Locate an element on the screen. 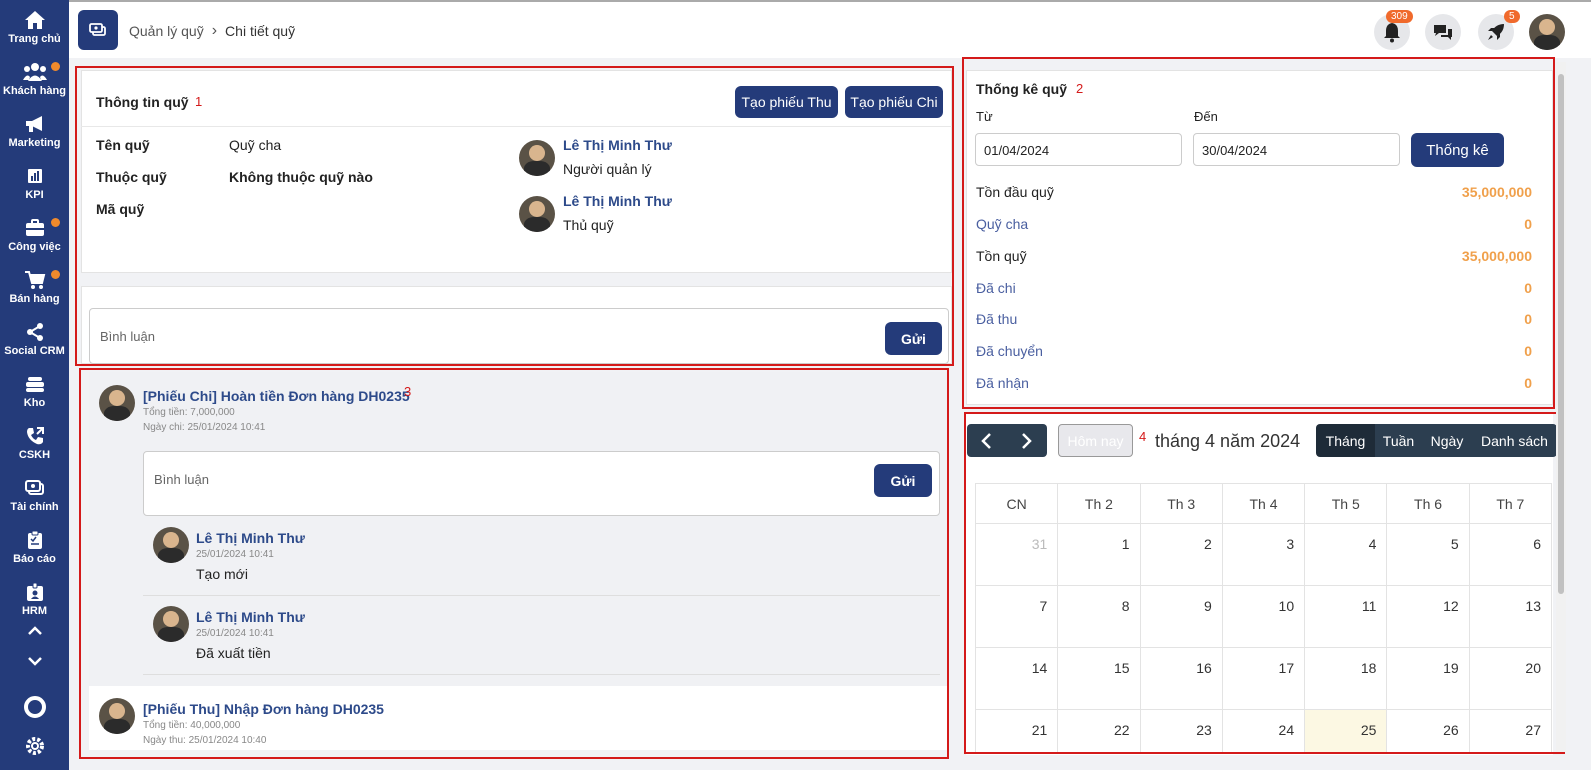 This screenshot has width=1591, height=770. stat-label: Quỹ cha is located at coordinates (1002, 226).